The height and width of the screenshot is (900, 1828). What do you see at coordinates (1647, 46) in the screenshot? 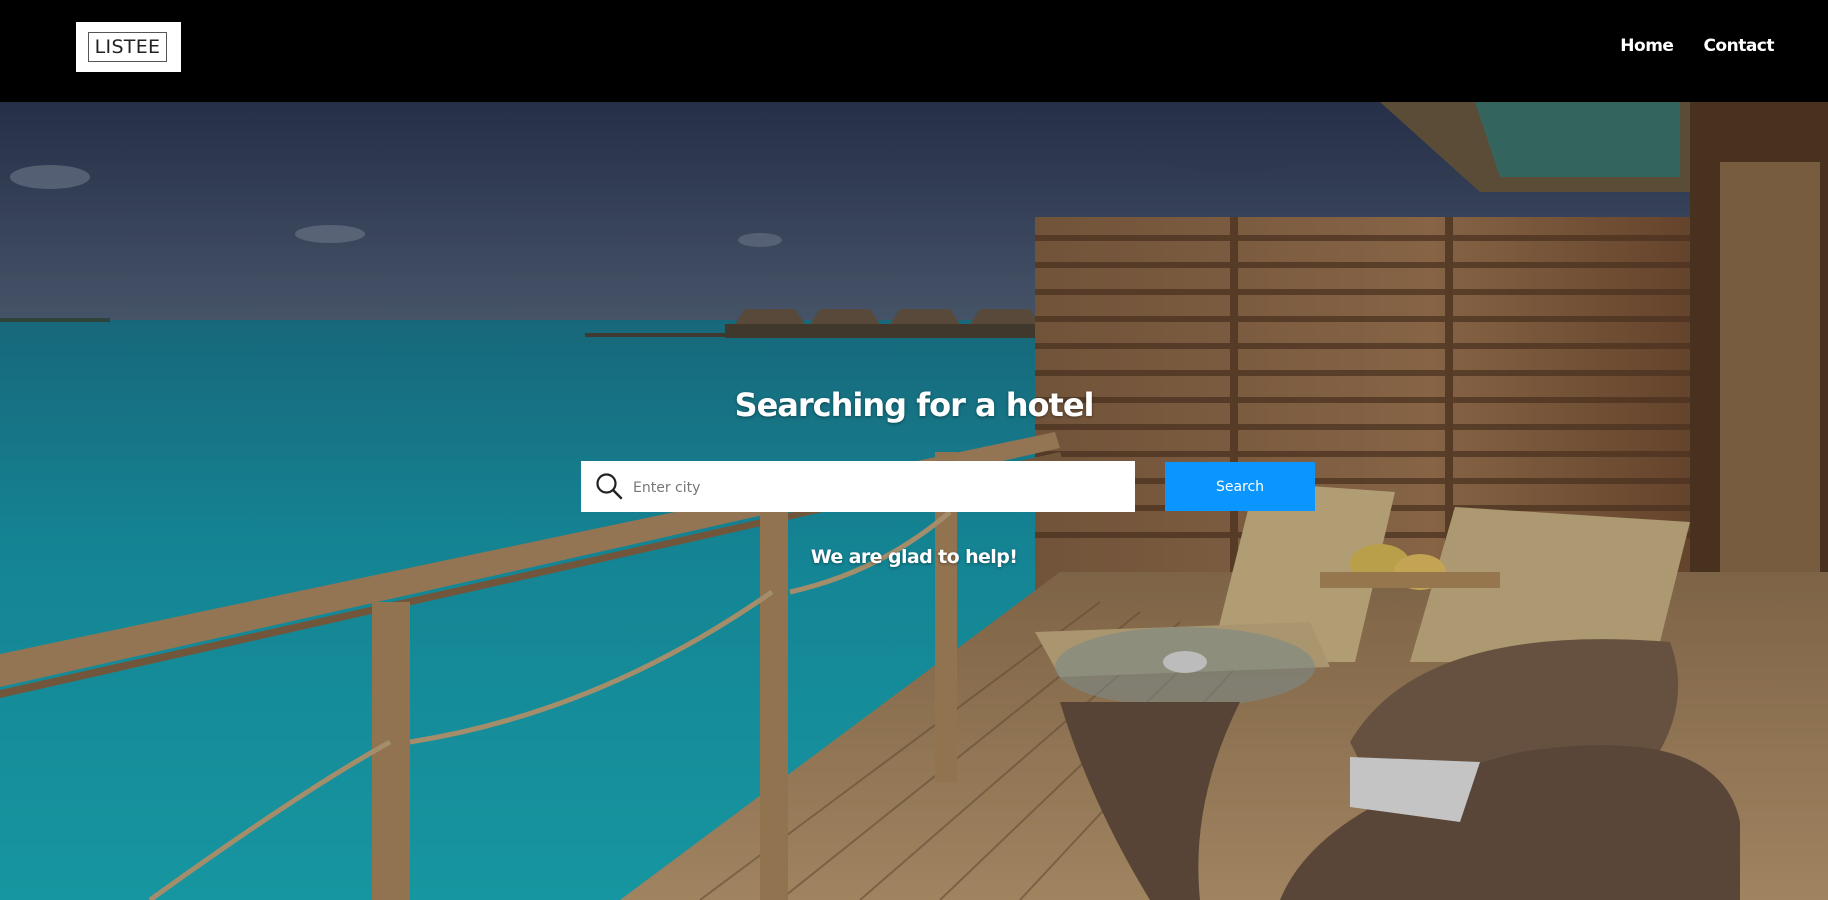
I see `nav-home-link: Home` at bounding box center [1647, 46].